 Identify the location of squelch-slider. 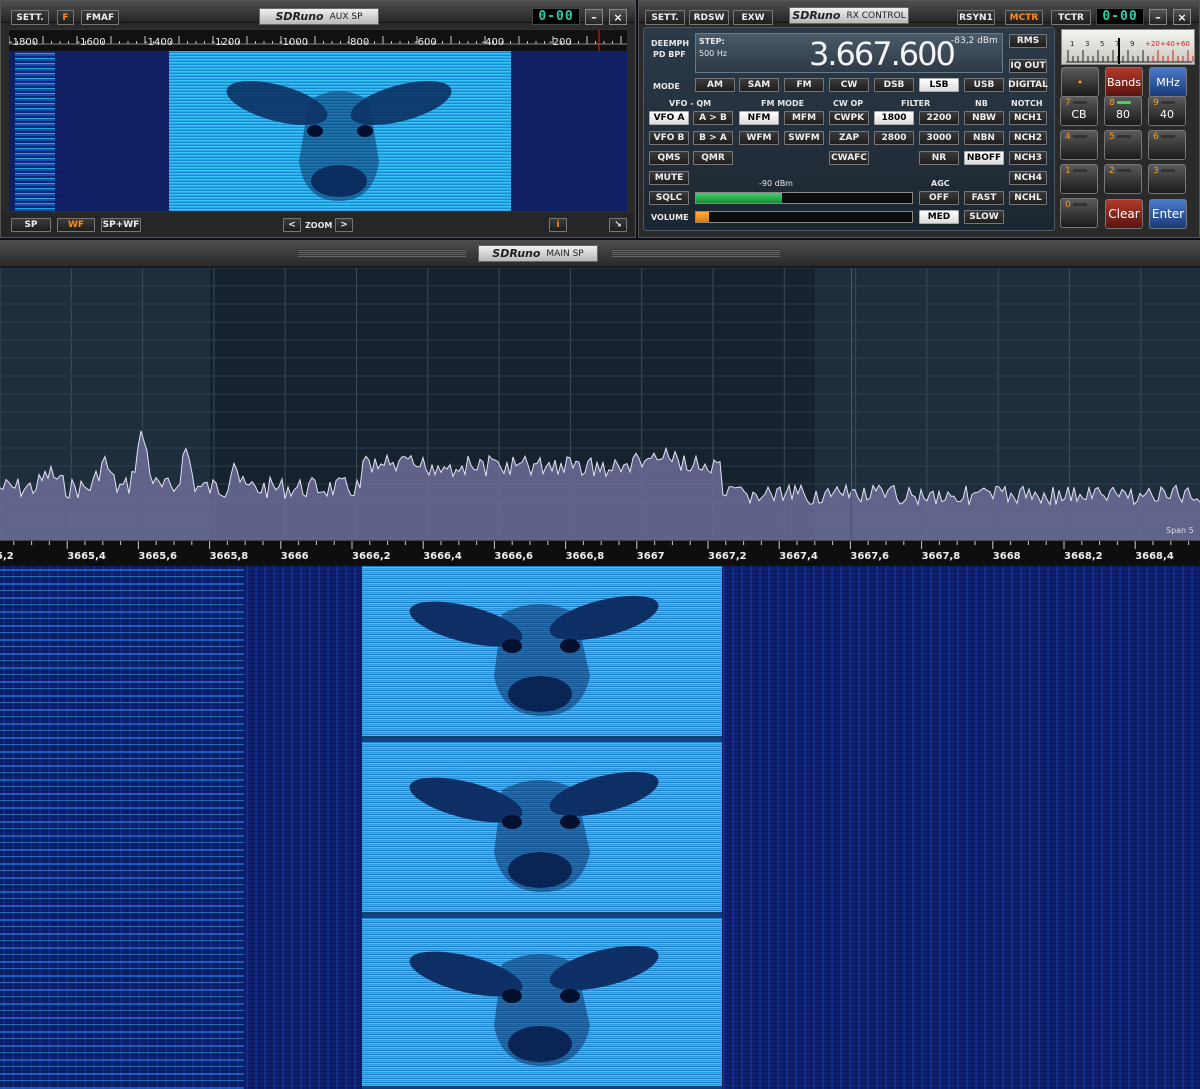
(804, 198).